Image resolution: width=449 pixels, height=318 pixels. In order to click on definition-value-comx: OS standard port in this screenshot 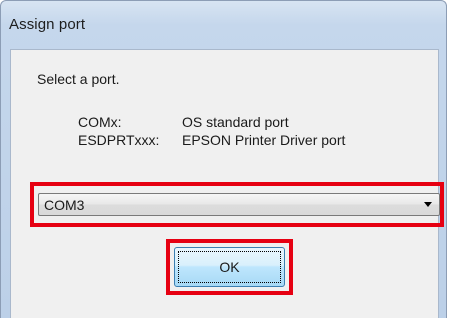, I will do `click(235, 122)`.